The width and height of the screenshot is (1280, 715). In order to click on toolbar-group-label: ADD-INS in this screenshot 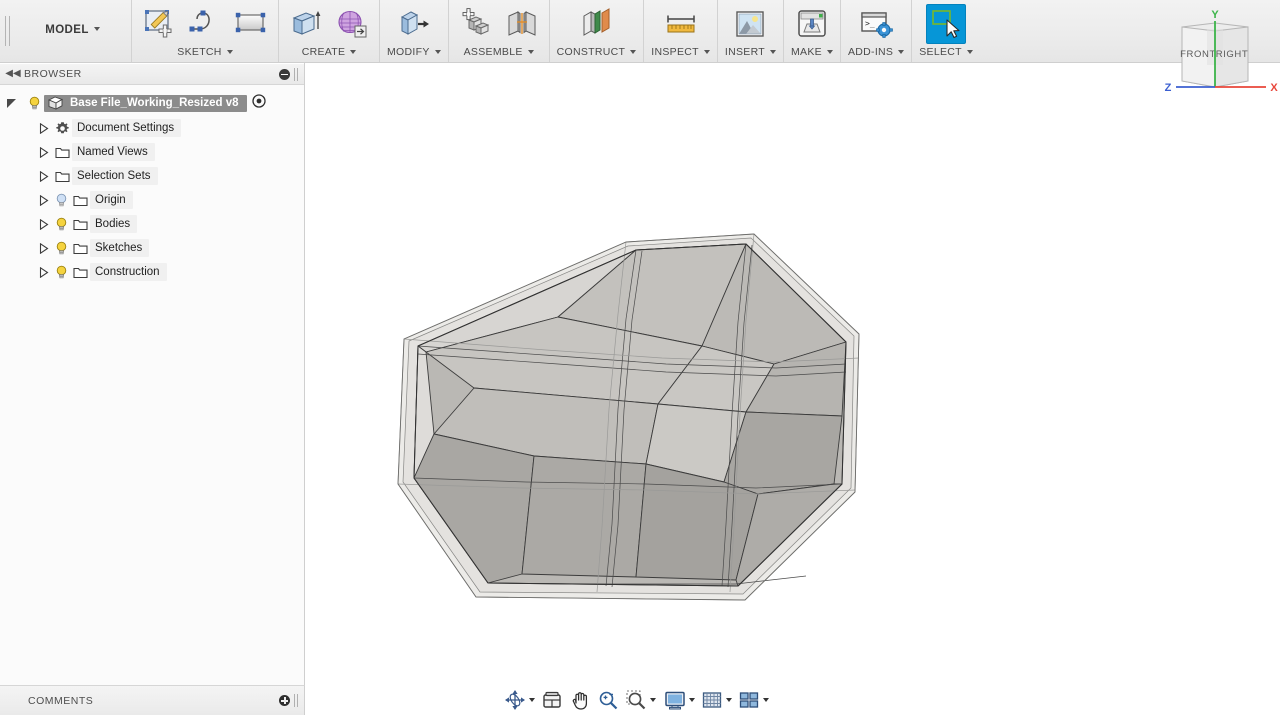, I will do `click(876, 54)`.